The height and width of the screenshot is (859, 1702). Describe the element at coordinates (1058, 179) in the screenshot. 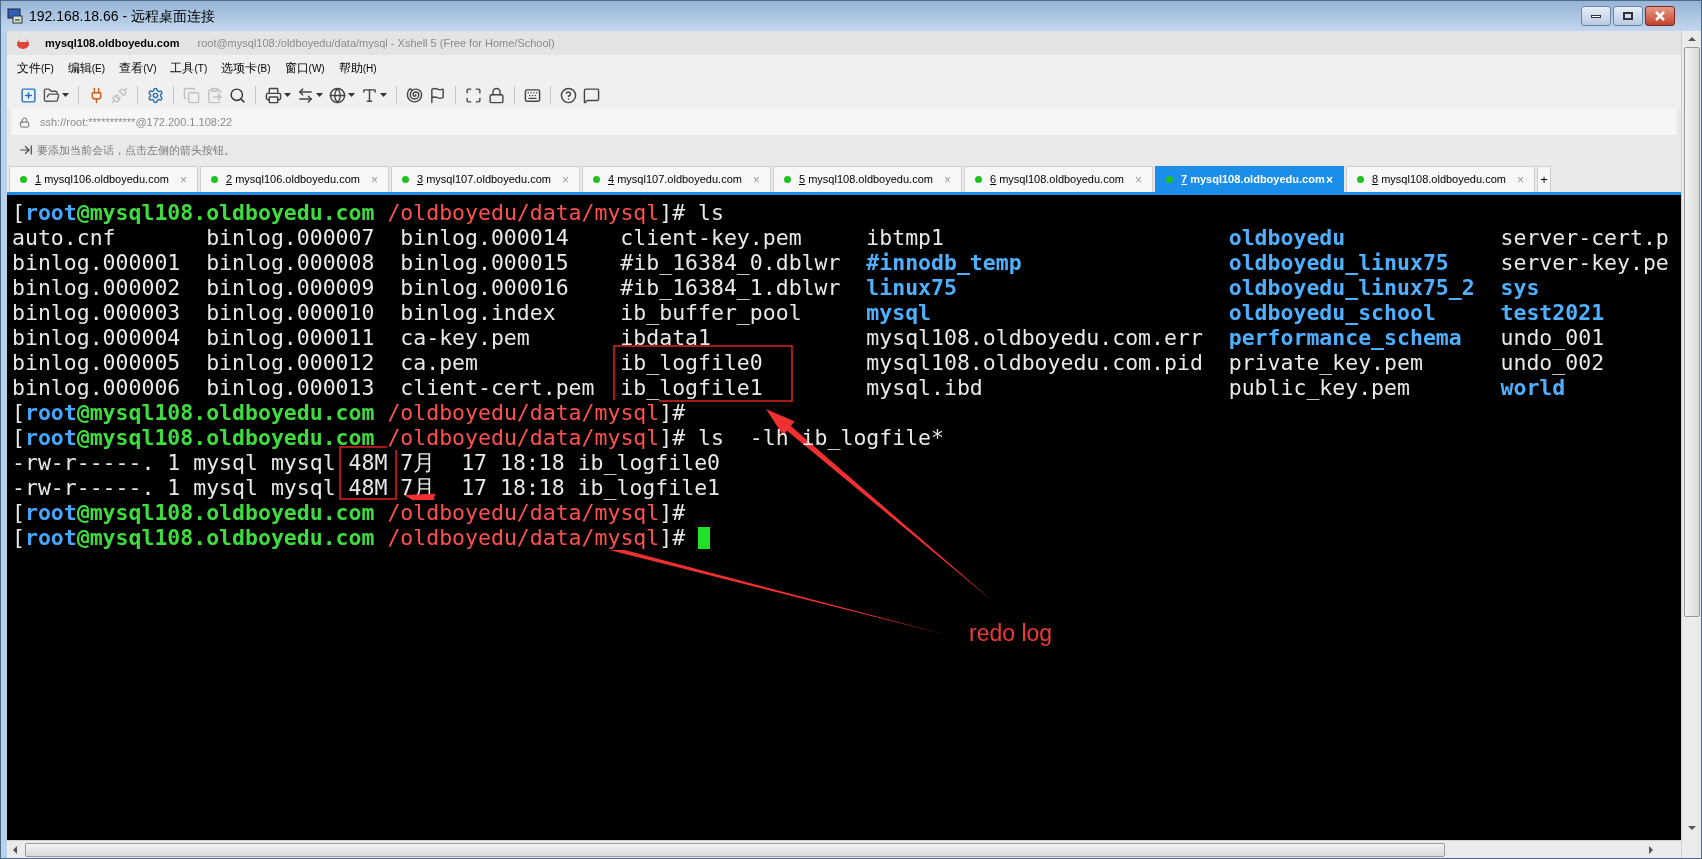

I see `session-tab: 6 mysql108.oldboyedu.com ×` at that location.